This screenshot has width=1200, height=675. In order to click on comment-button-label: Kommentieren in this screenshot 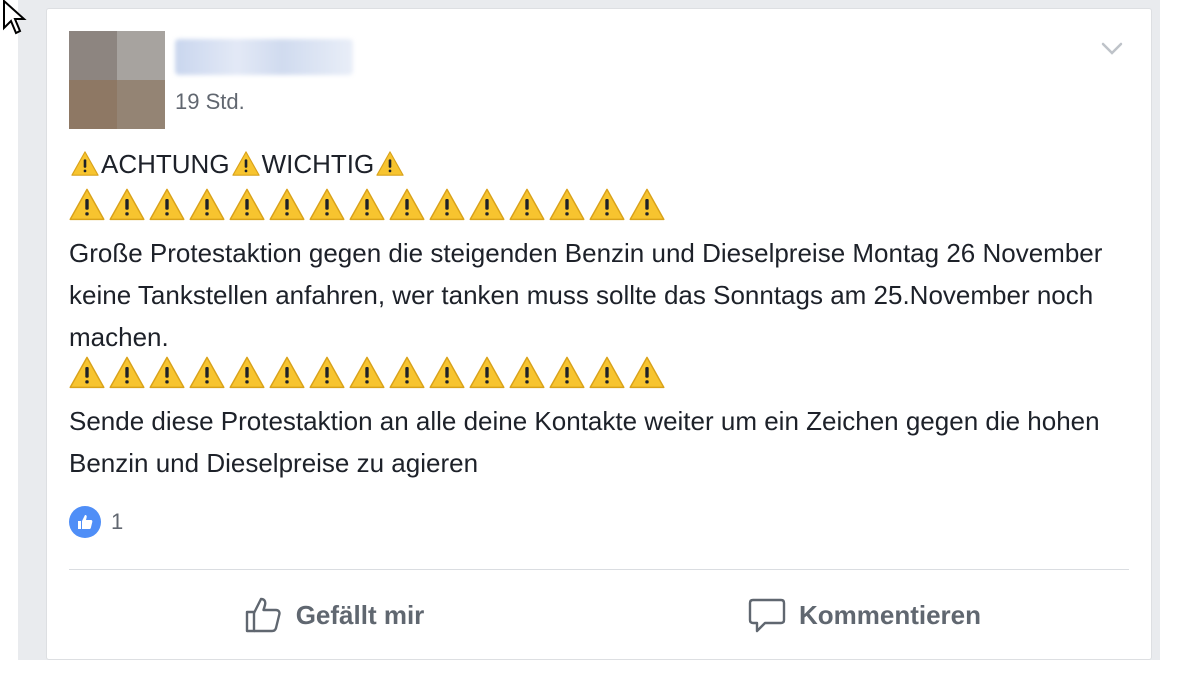, I will do `click(890, 614)`.